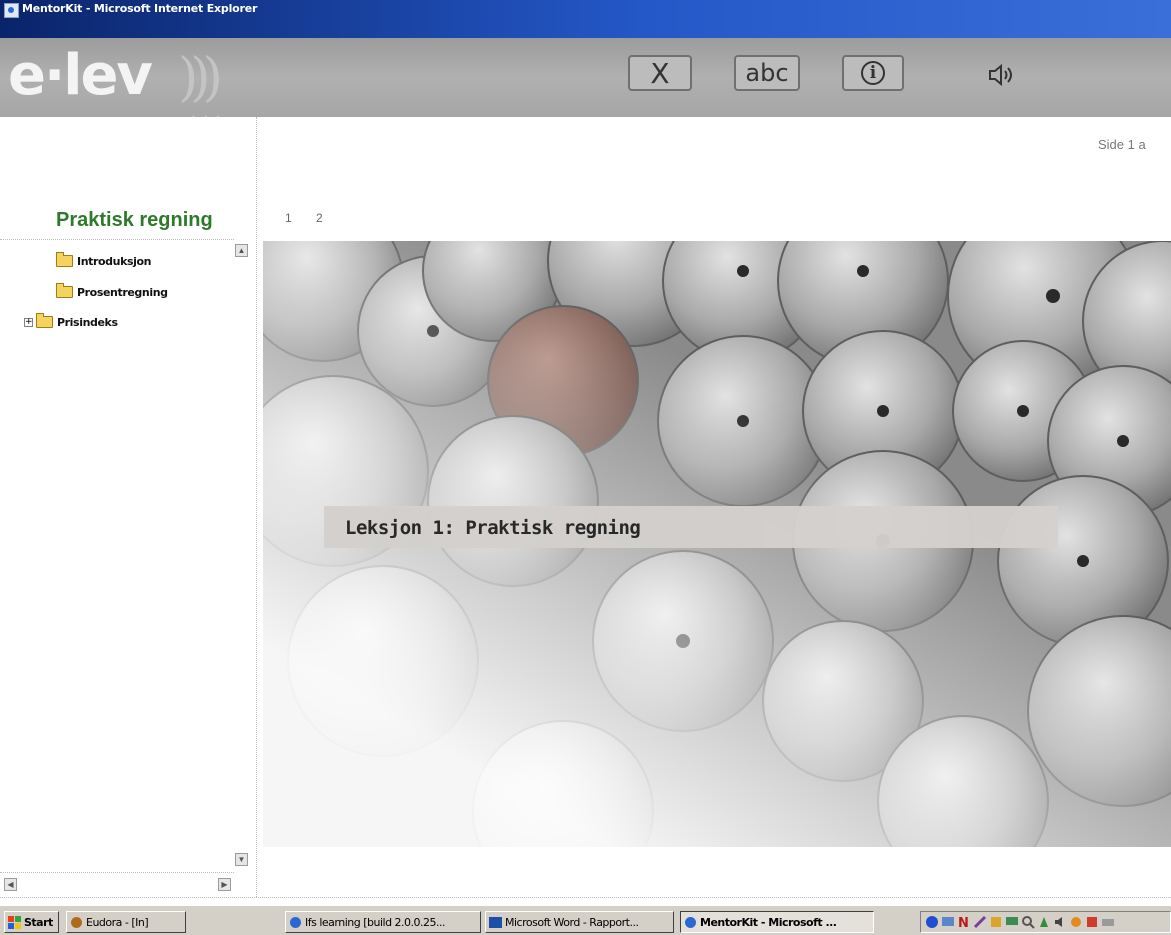  I want to click on start-button: Start, so click(31, 922).